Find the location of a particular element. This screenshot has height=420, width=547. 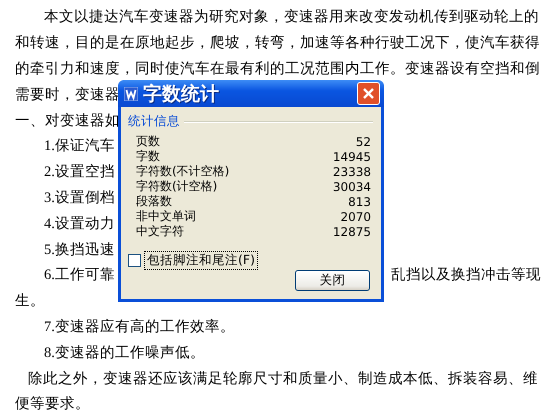

document-text: 3.设置倒档 is located at coordinates (79, 197).